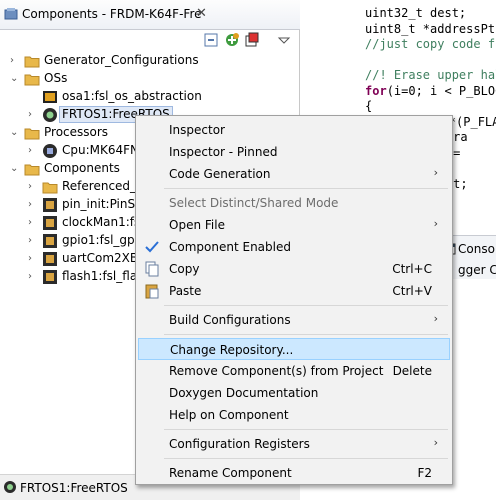  What do you see at coordinates (412, 269) in the screenshot?
I see `menu-item-shortcut: Ctrl+C` at bounding box center [412, 269].